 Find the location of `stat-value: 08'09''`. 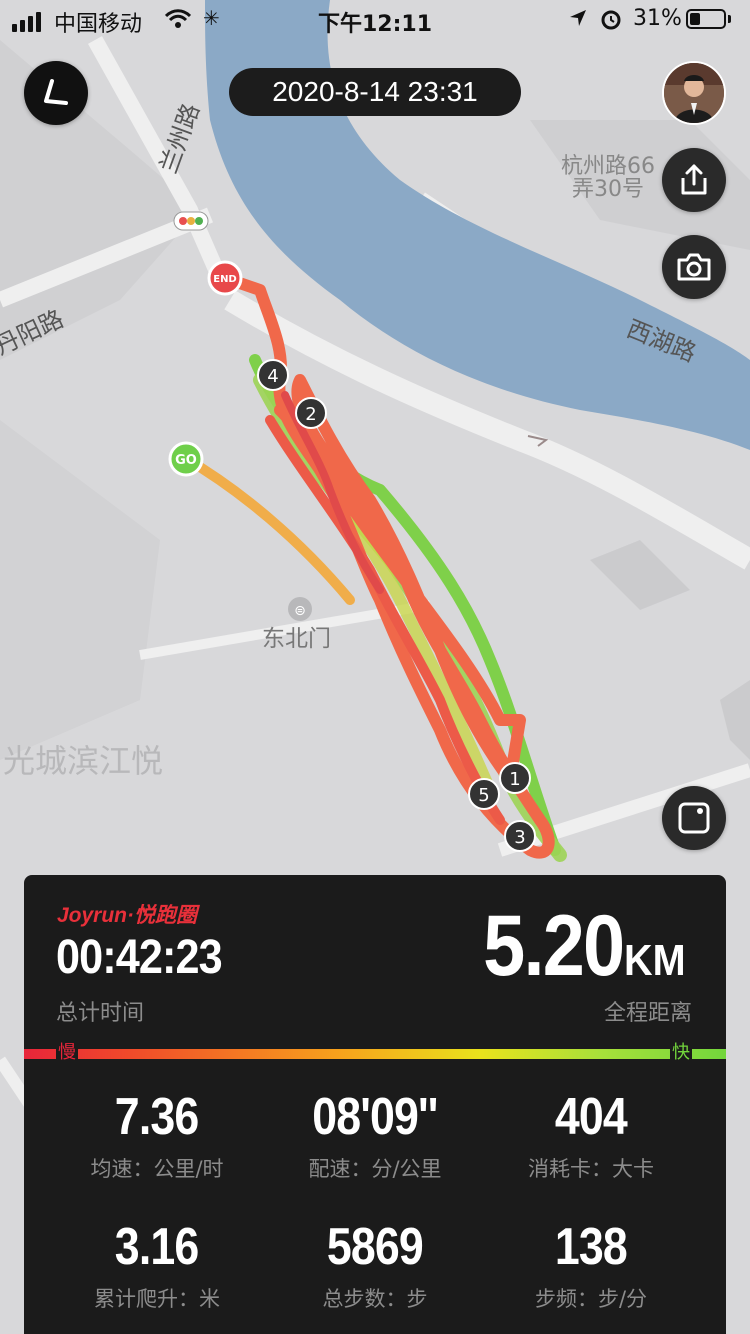

stat-value: 08'09'' is located at coordinates (375, 1117).